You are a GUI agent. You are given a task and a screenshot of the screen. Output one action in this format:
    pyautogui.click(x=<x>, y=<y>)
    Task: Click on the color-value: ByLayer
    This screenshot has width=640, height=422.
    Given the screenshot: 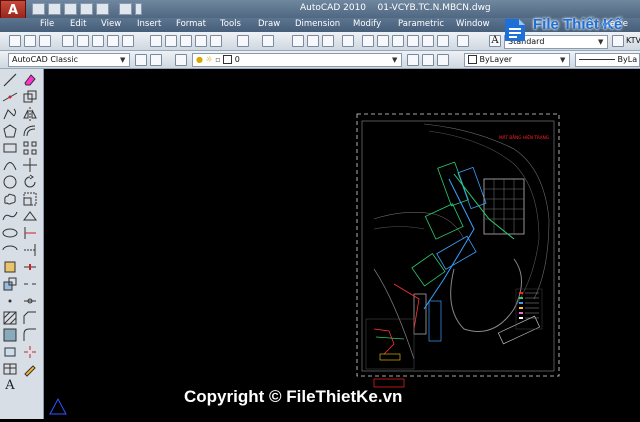 What is the action you would take?
    pyautogui.click(x=496, y=59)
    